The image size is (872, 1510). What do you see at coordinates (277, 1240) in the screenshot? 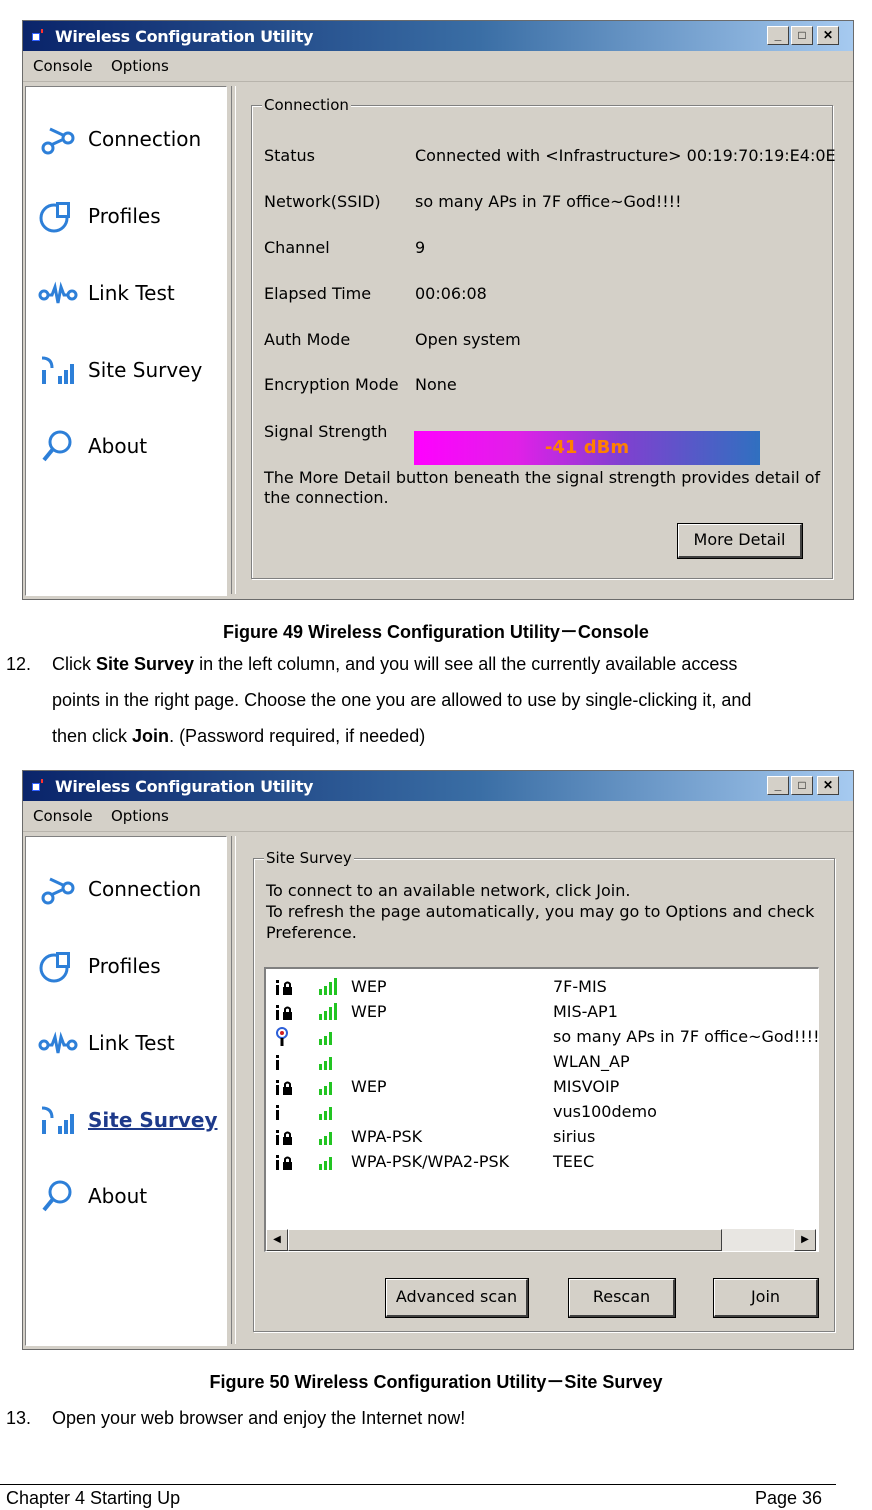
I see `scroll-left-icon: ◀` at bounding box center [277, 1240].